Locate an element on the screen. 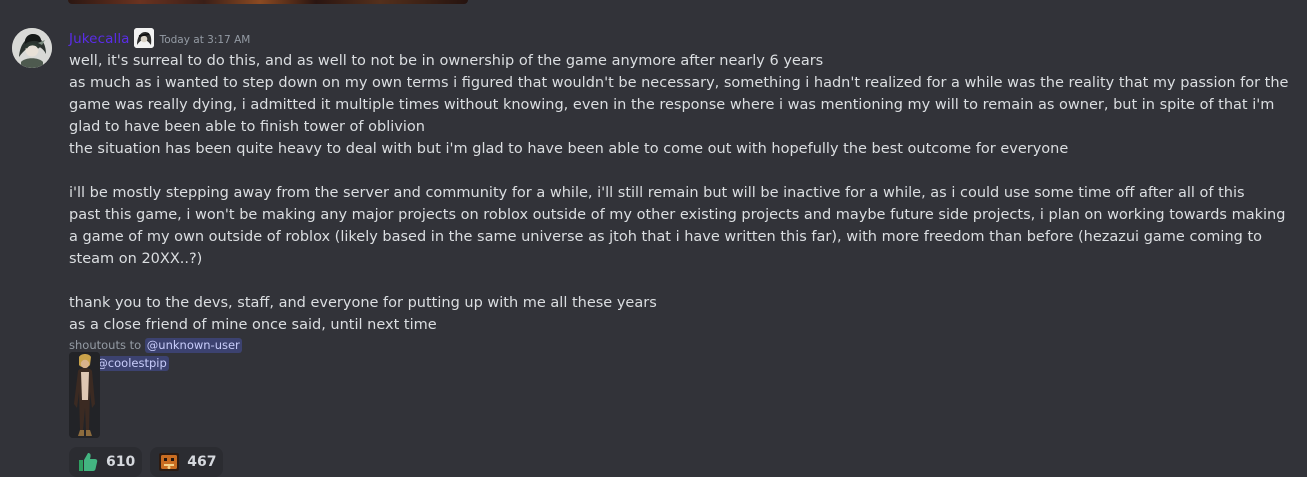 This screenshot has width=1307, height=477. image-attachment is located at coordinates (84, 395).